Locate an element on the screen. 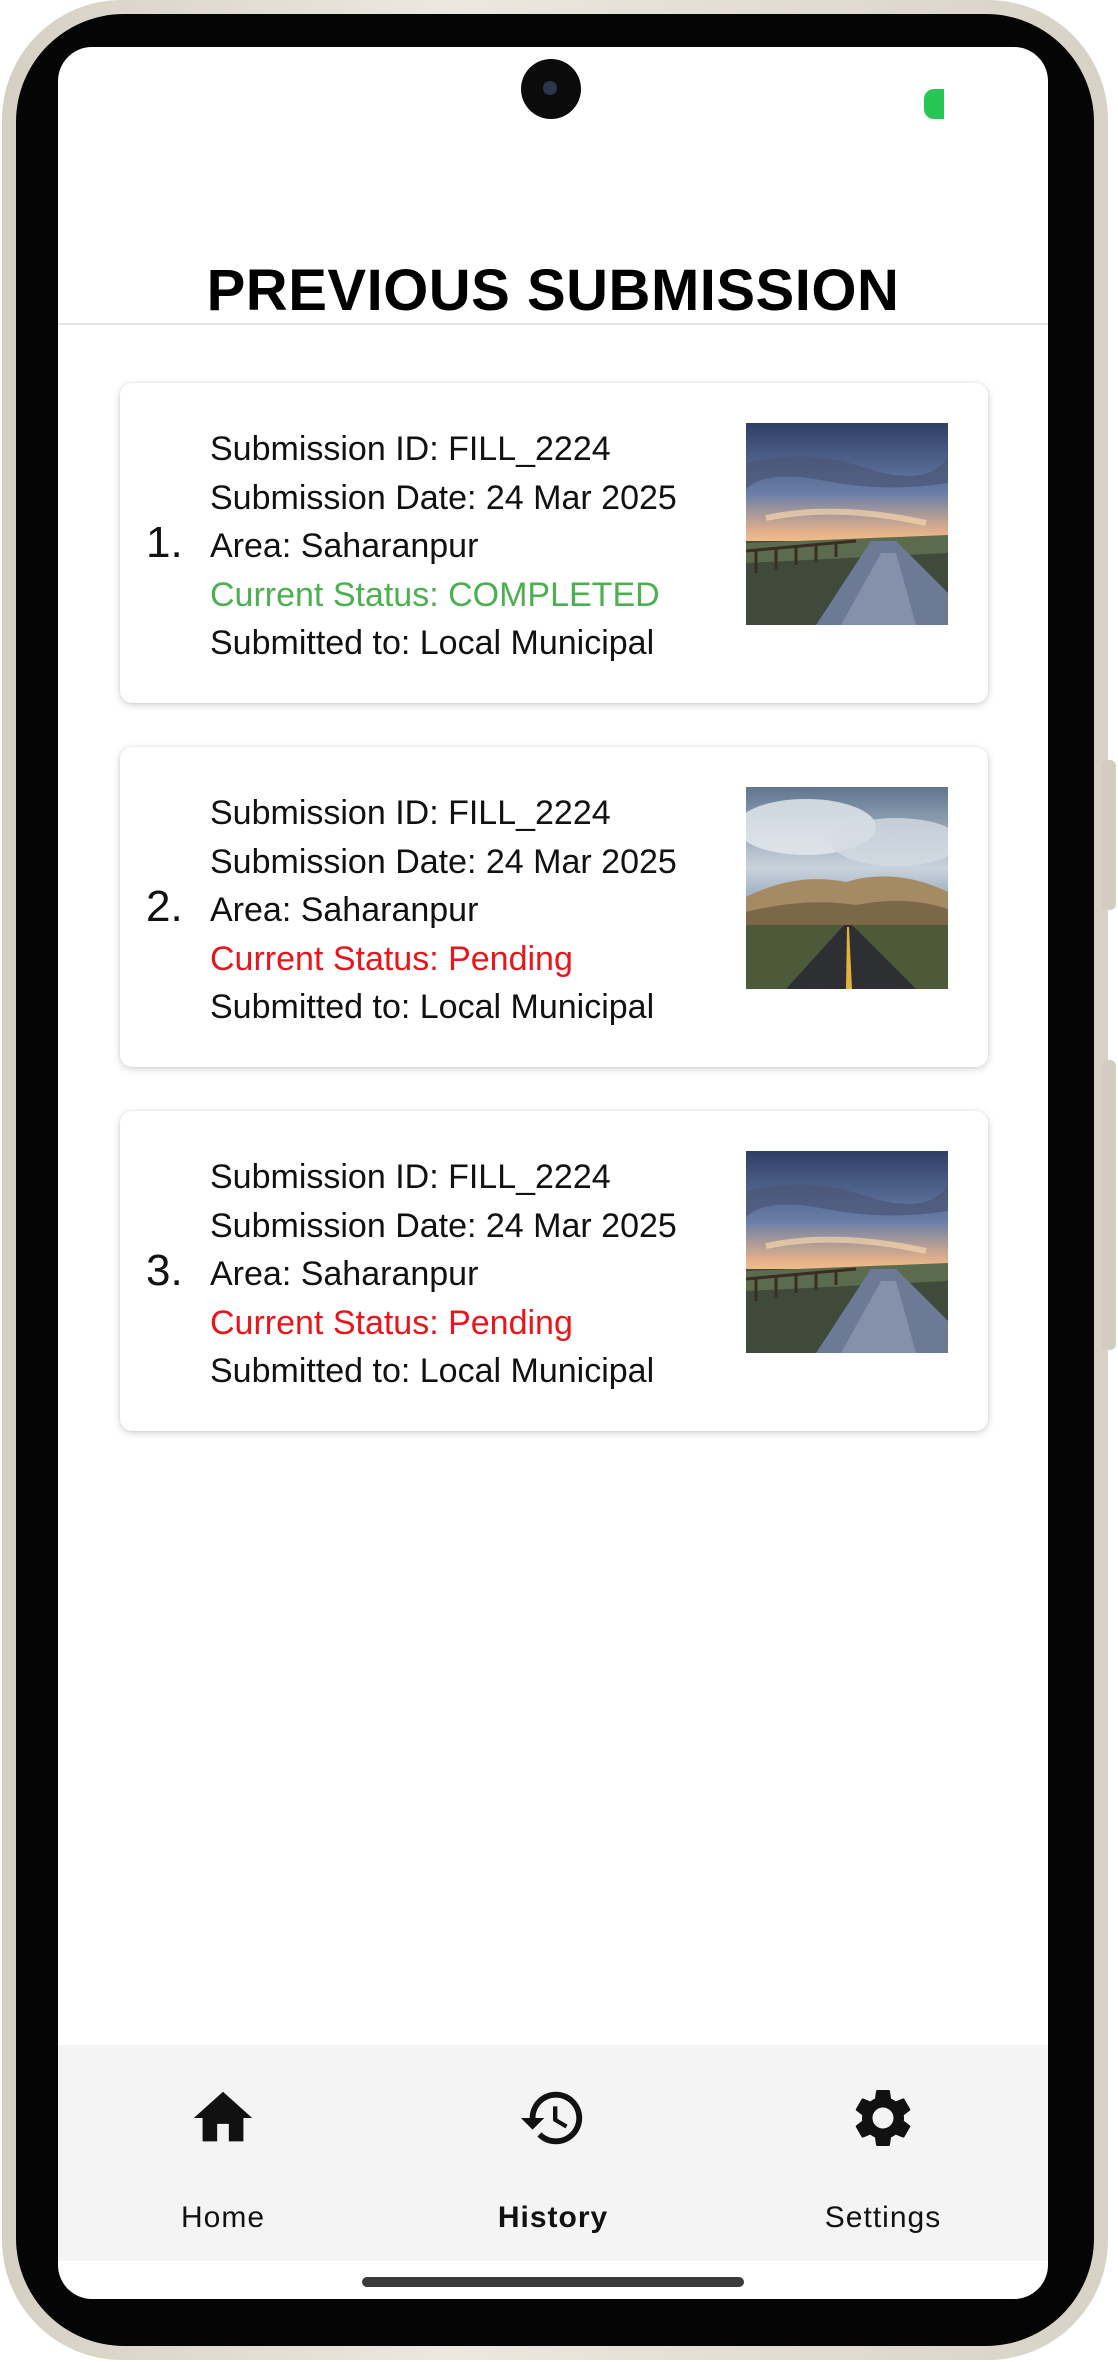 The width and height of the screenshot is (1118, 2362). nav-item-home: Home is located at coordinates (223, 2153).